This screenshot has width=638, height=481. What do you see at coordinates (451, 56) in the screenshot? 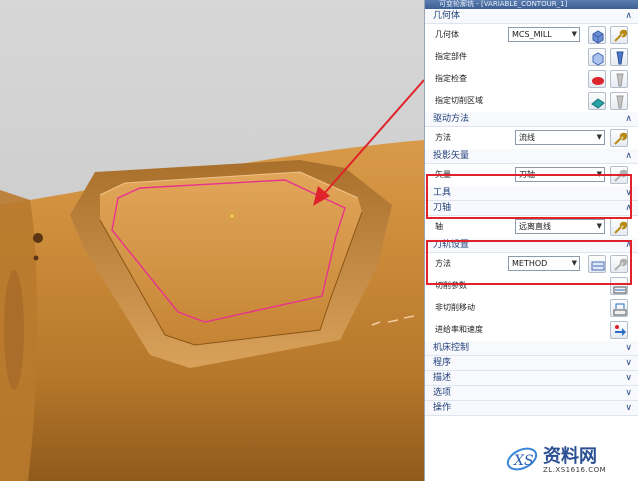
I see `specify-part-label: 指定部件` at bounding box center [451, 56].